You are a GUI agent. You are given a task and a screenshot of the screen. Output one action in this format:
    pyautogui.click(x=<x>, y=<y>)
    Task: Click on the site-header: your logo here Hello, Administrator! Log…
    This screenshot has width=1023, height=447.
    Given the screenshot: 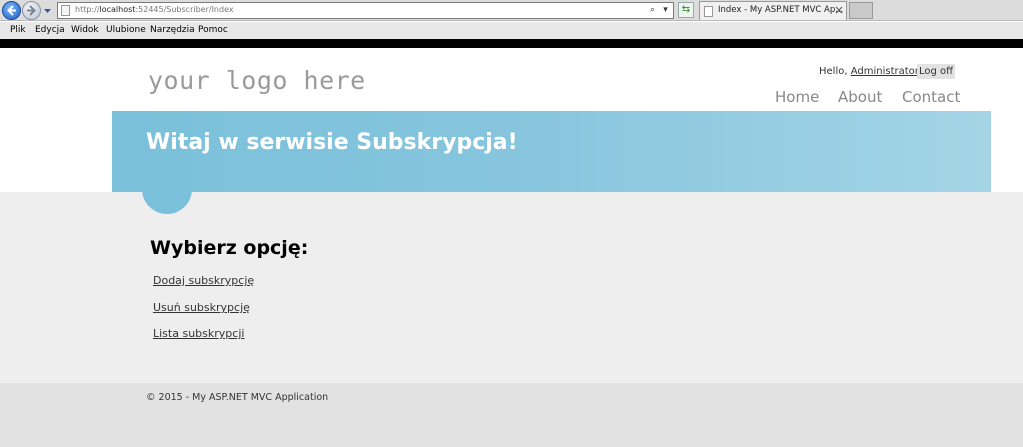 What is the action you would take?
    pyautogui.click(x=511, y=79)
    